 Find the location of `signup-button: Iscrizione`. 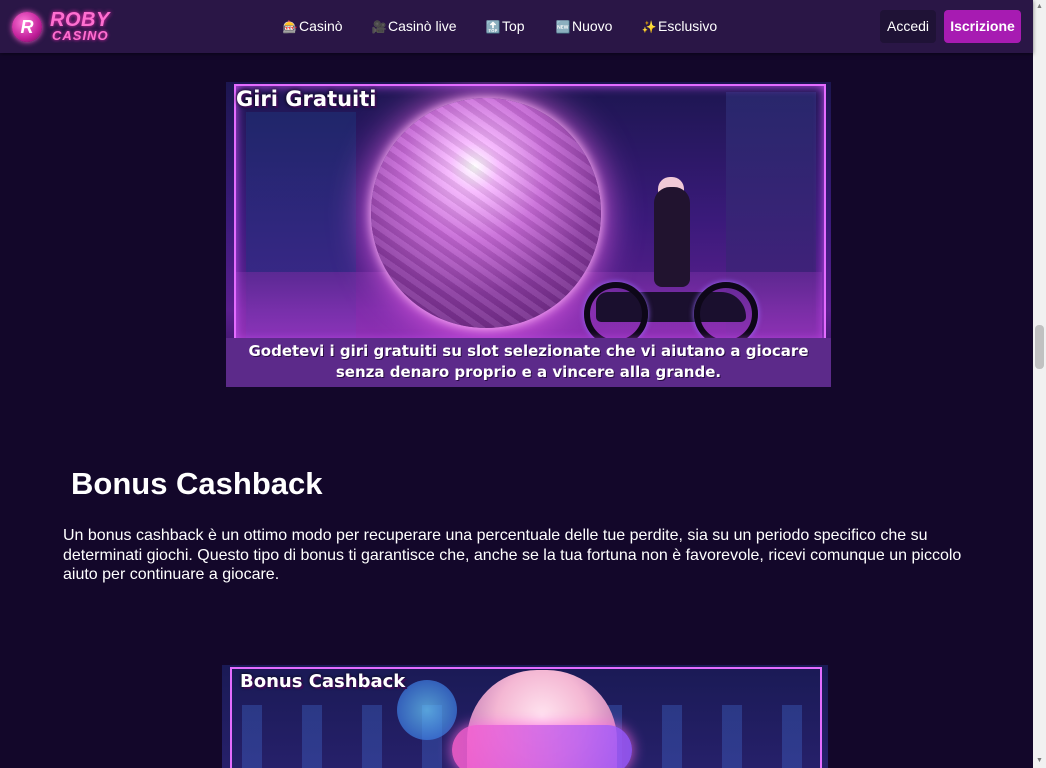

signup-button: Iscrizione is located at coordinates (982, 26).